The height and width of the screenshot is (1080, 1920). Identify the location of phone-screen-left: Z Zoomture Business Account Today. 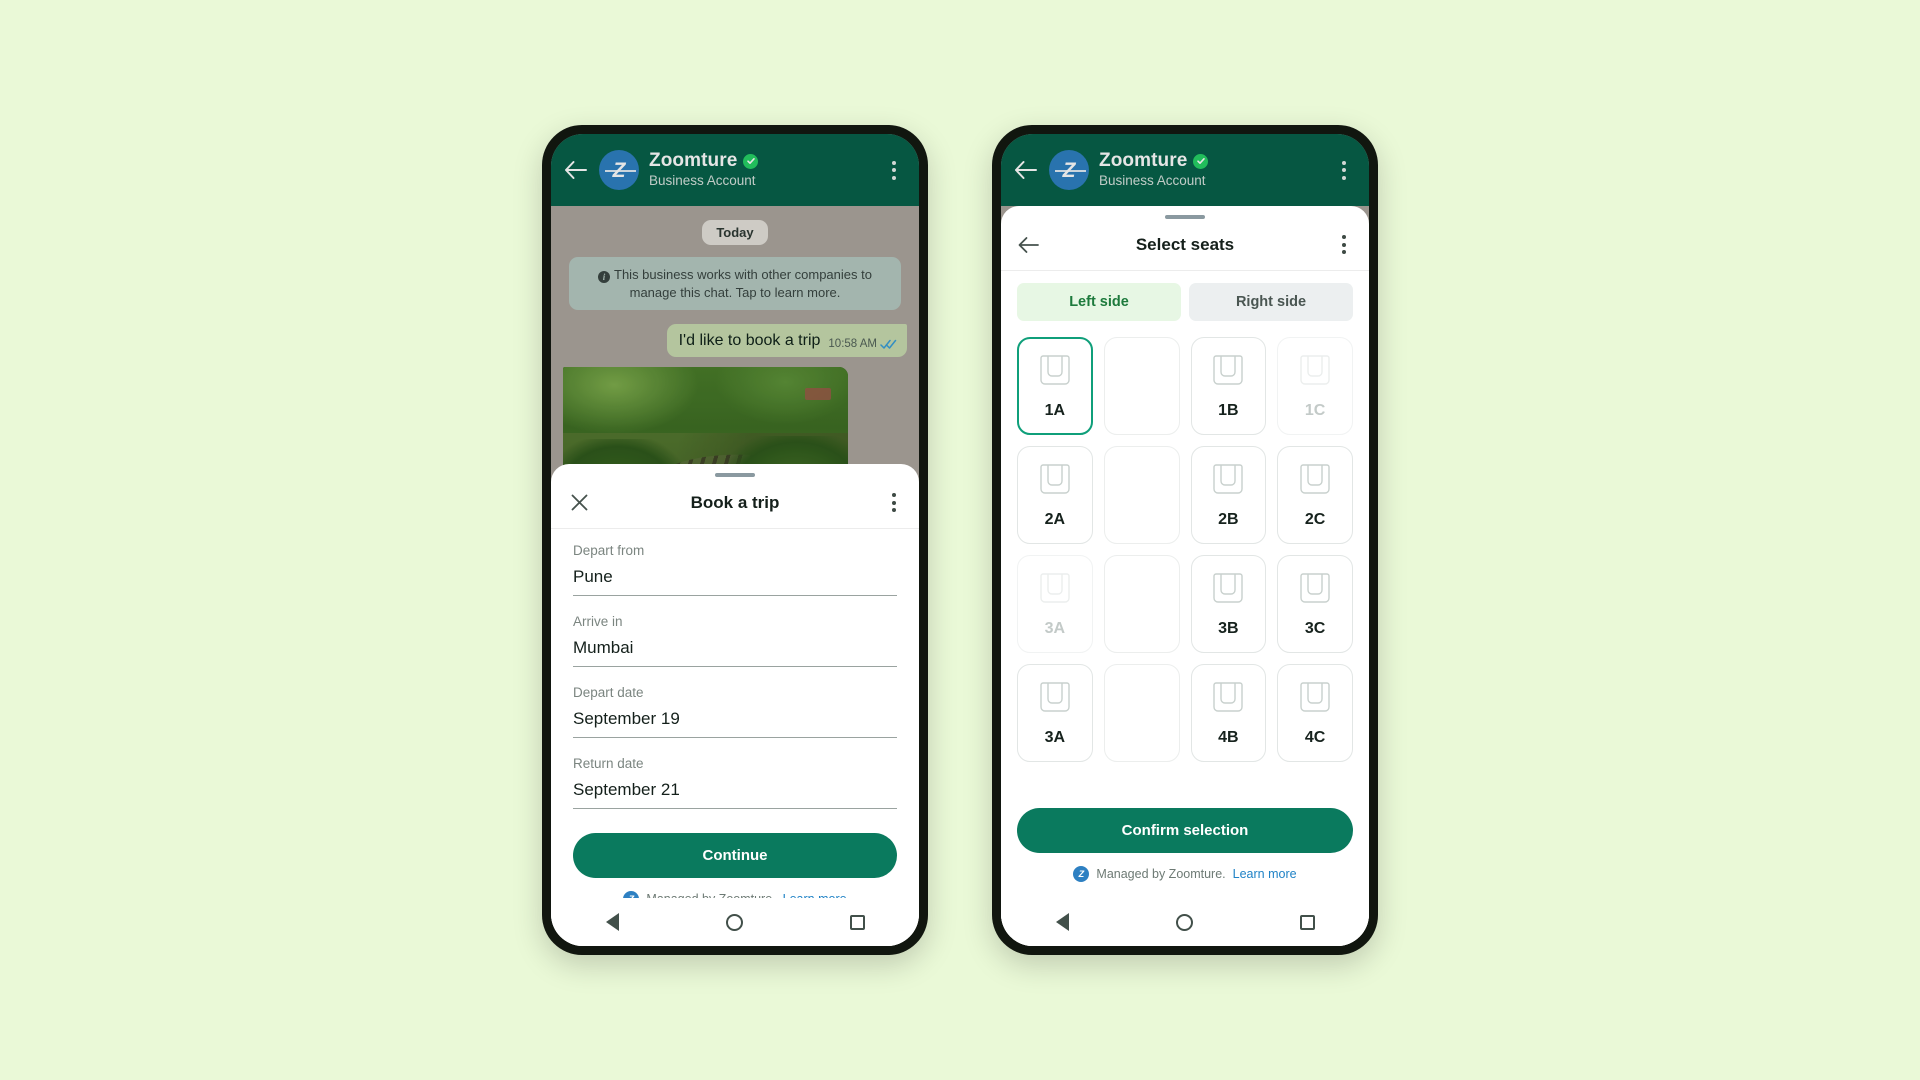
(735, 540).